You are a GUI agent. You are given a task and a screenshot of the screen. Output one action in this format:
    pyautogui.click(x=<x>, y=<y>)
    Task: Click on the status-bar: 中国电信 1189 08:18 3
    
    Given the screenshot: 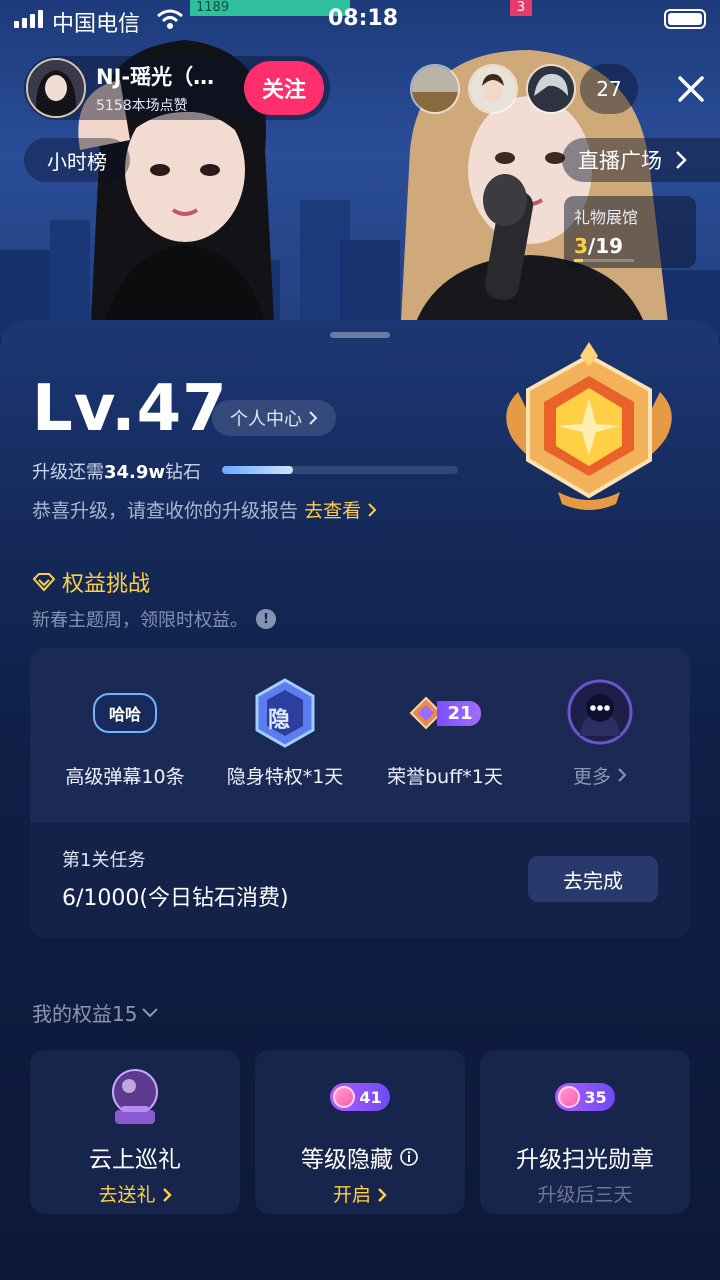 What is the action you would take?
    pyautogui.click(x=360, y=20)
    